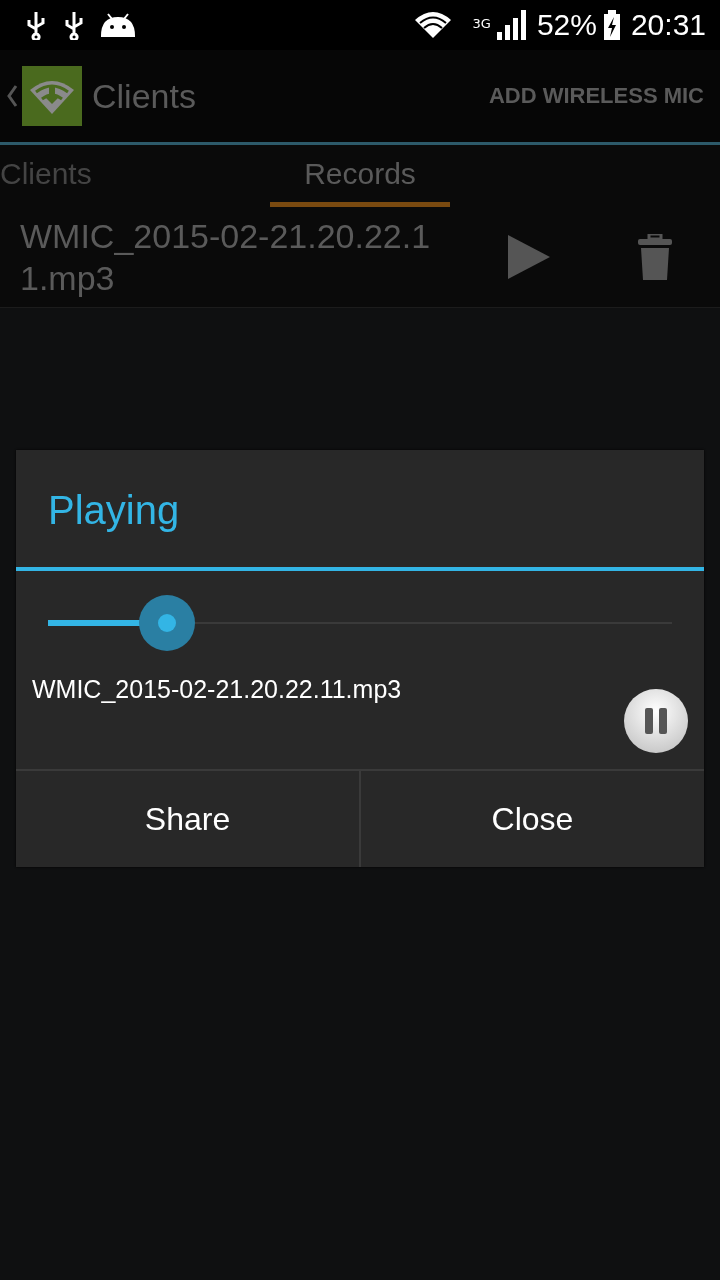 Image resolution: width=720 pixels, height=1280 pixels. Describe the element at coordinates (360, 623) in the screenshot. I see `seek-slider` at that location.